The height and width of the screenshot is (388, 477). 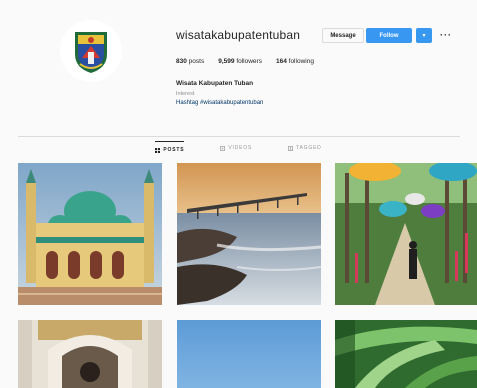 I want to click on pier-seascape-photo, so click(x=249, y=234).